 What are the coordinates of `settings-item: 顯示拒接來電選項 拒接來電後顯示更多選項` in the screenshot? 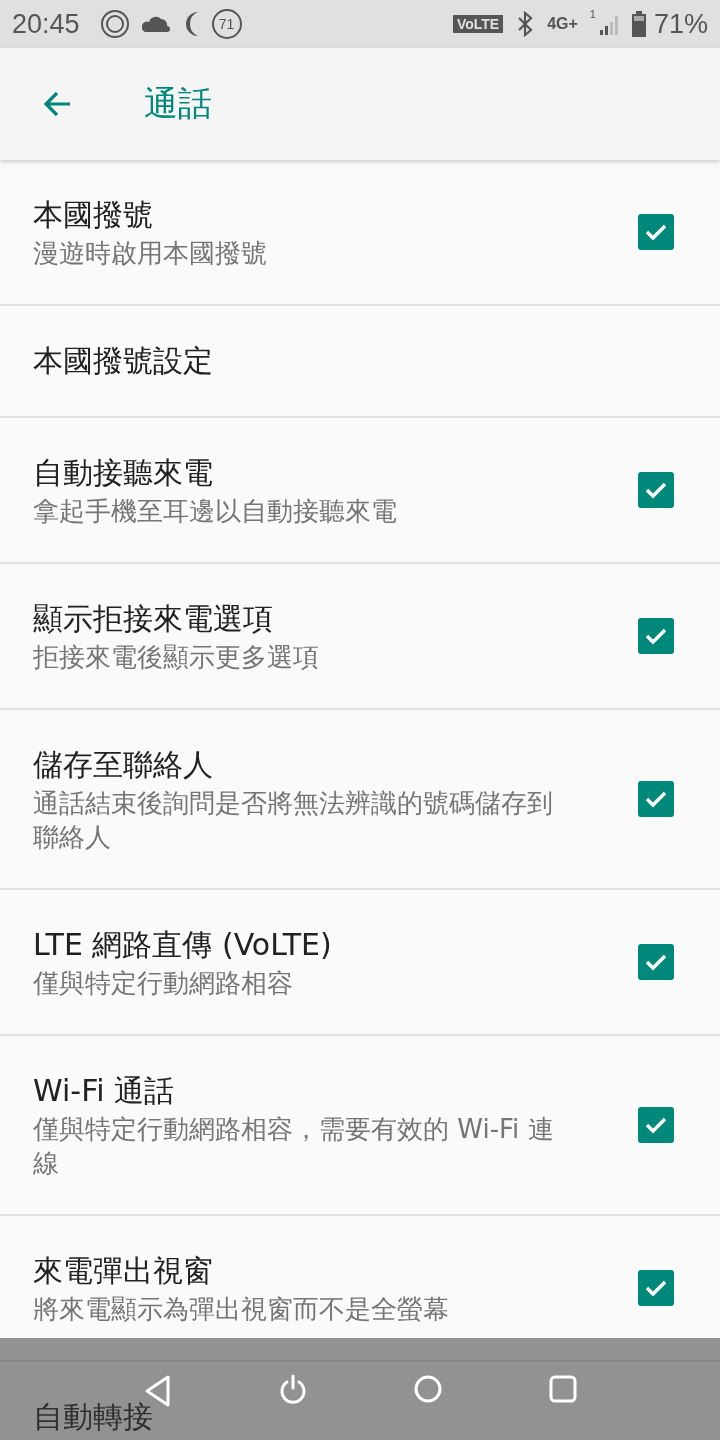 It's located at (360, 637).